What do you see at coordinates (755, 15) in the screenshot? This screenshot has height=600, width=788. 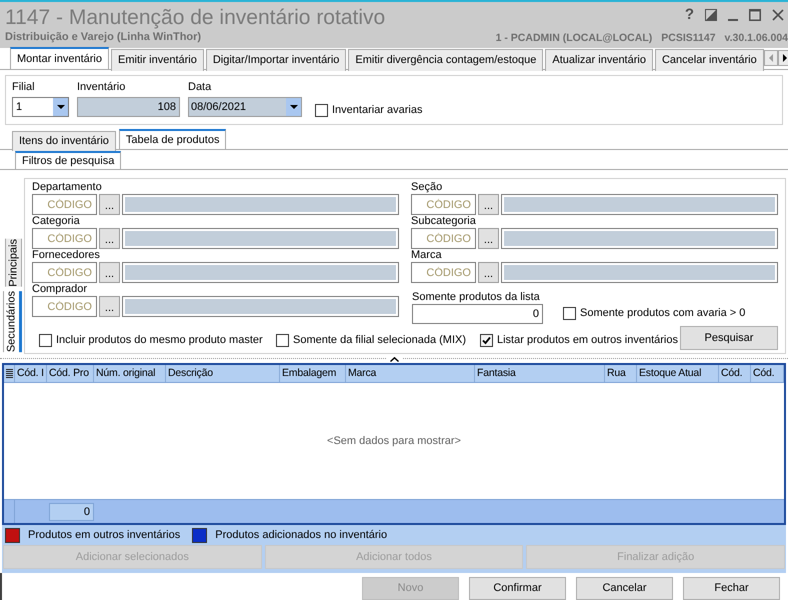 I see `maximize-icon` at bounding box center [755, 15].